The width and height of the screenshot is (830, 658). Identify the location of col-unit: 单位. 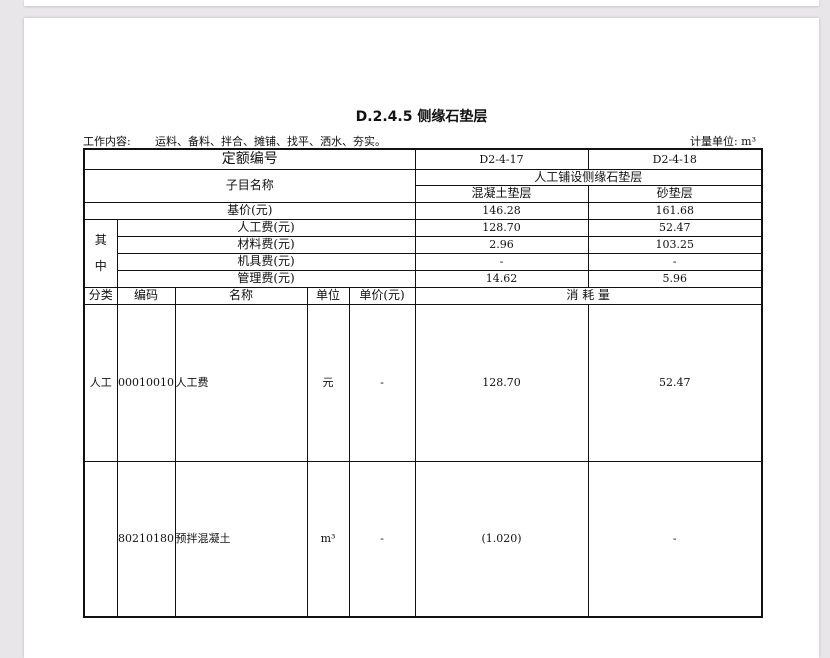
(328, 295).